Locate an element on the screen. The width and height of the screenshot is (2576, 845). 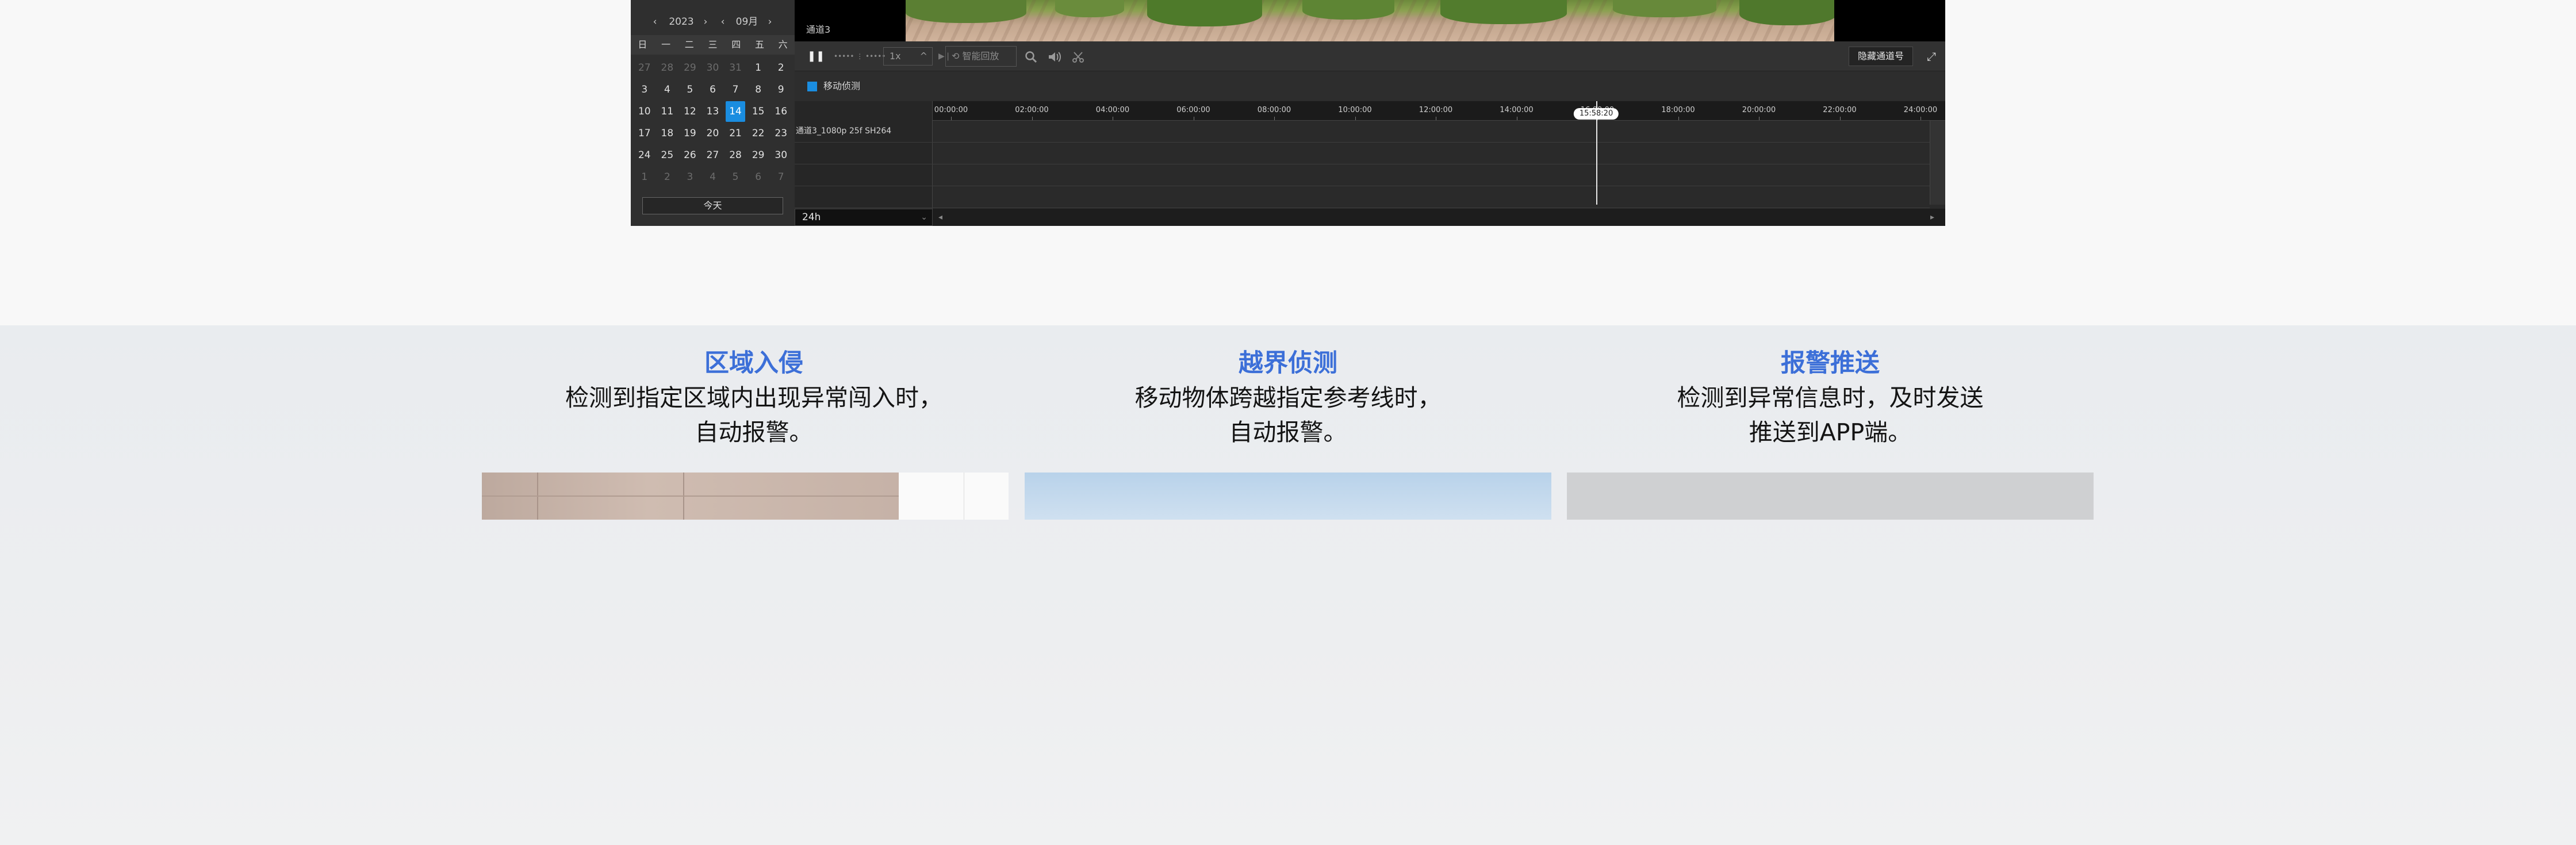
smart-playback-label: 智能回放 is located at coordinates (980, 56).